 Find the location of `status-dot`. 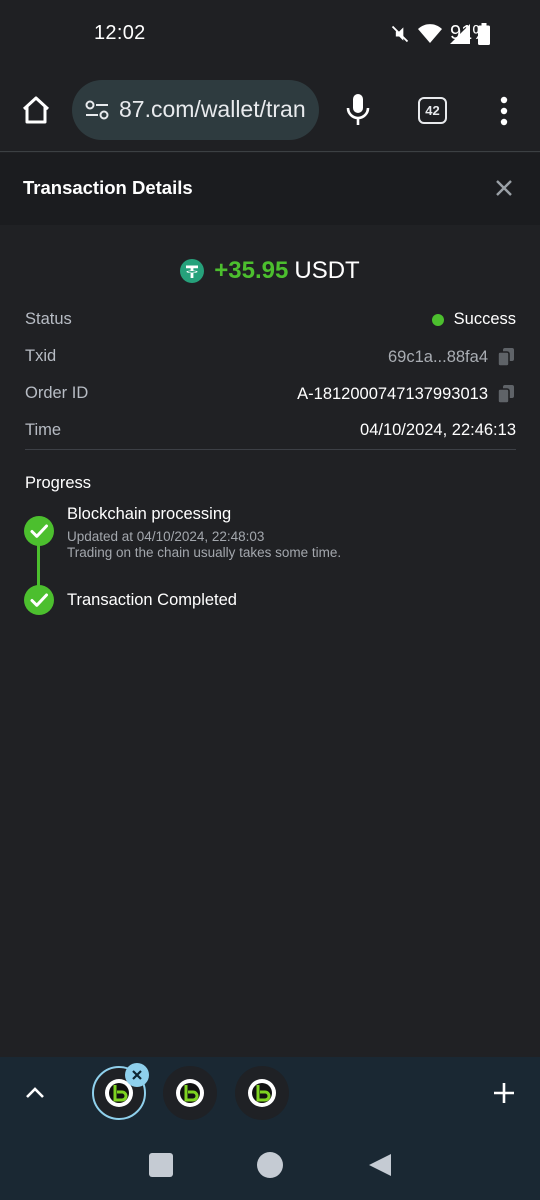

status-dot is located at coordinates (437, 319).